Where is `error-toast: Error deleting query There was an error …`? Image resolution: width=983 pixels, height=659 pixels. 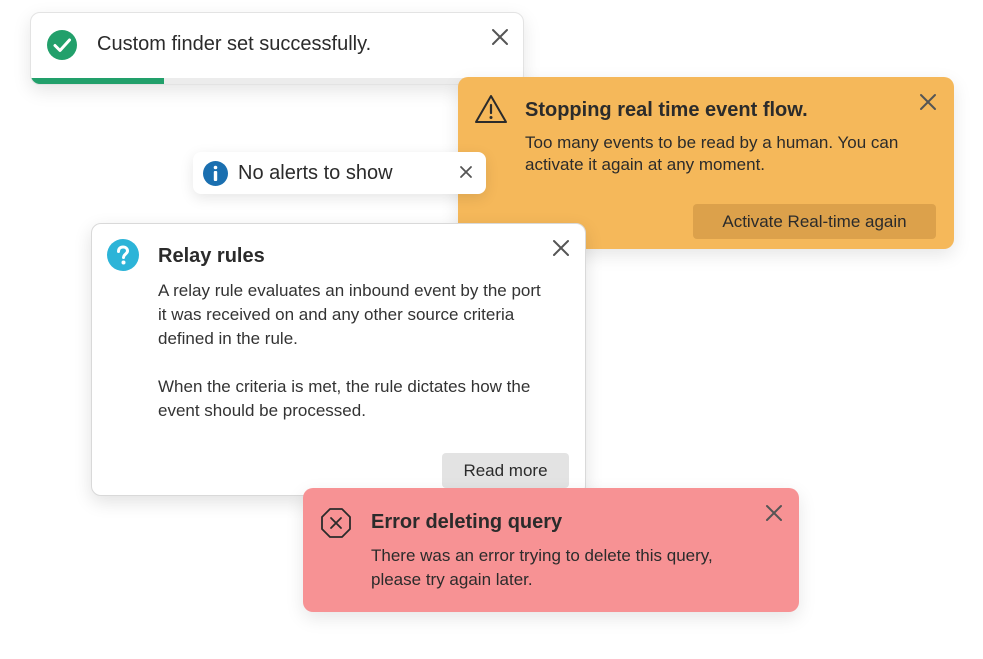 error-toast: Error deleting query There was an error … is located at coordinates (551, 550).